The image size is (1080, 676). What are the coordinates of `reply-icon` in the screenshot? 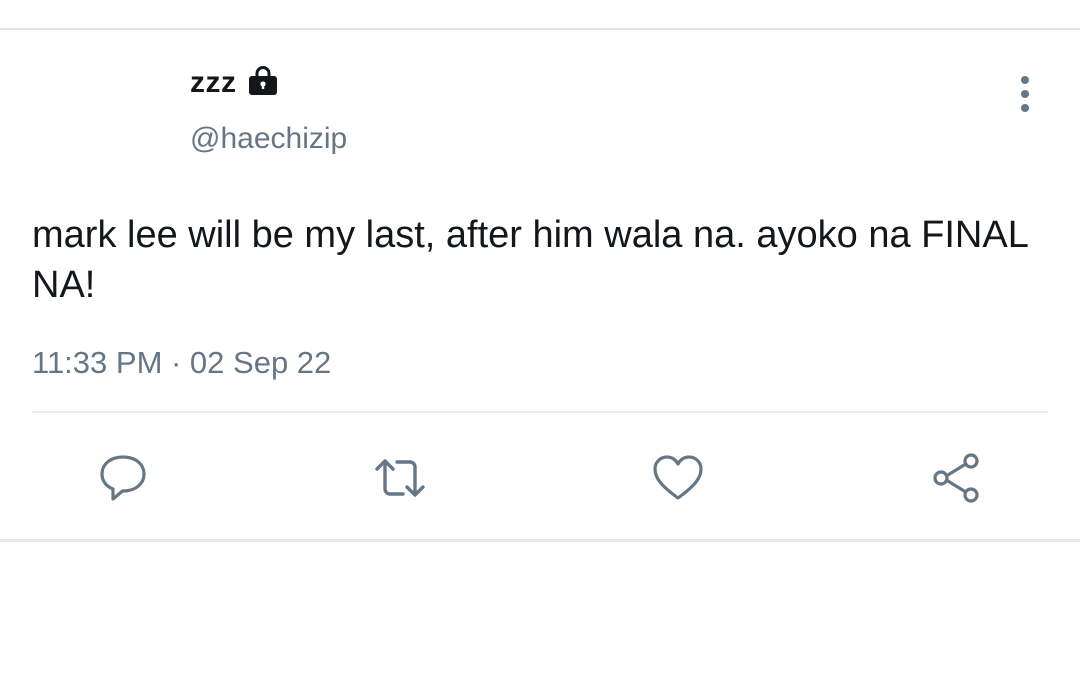 It's located at (123, 478).